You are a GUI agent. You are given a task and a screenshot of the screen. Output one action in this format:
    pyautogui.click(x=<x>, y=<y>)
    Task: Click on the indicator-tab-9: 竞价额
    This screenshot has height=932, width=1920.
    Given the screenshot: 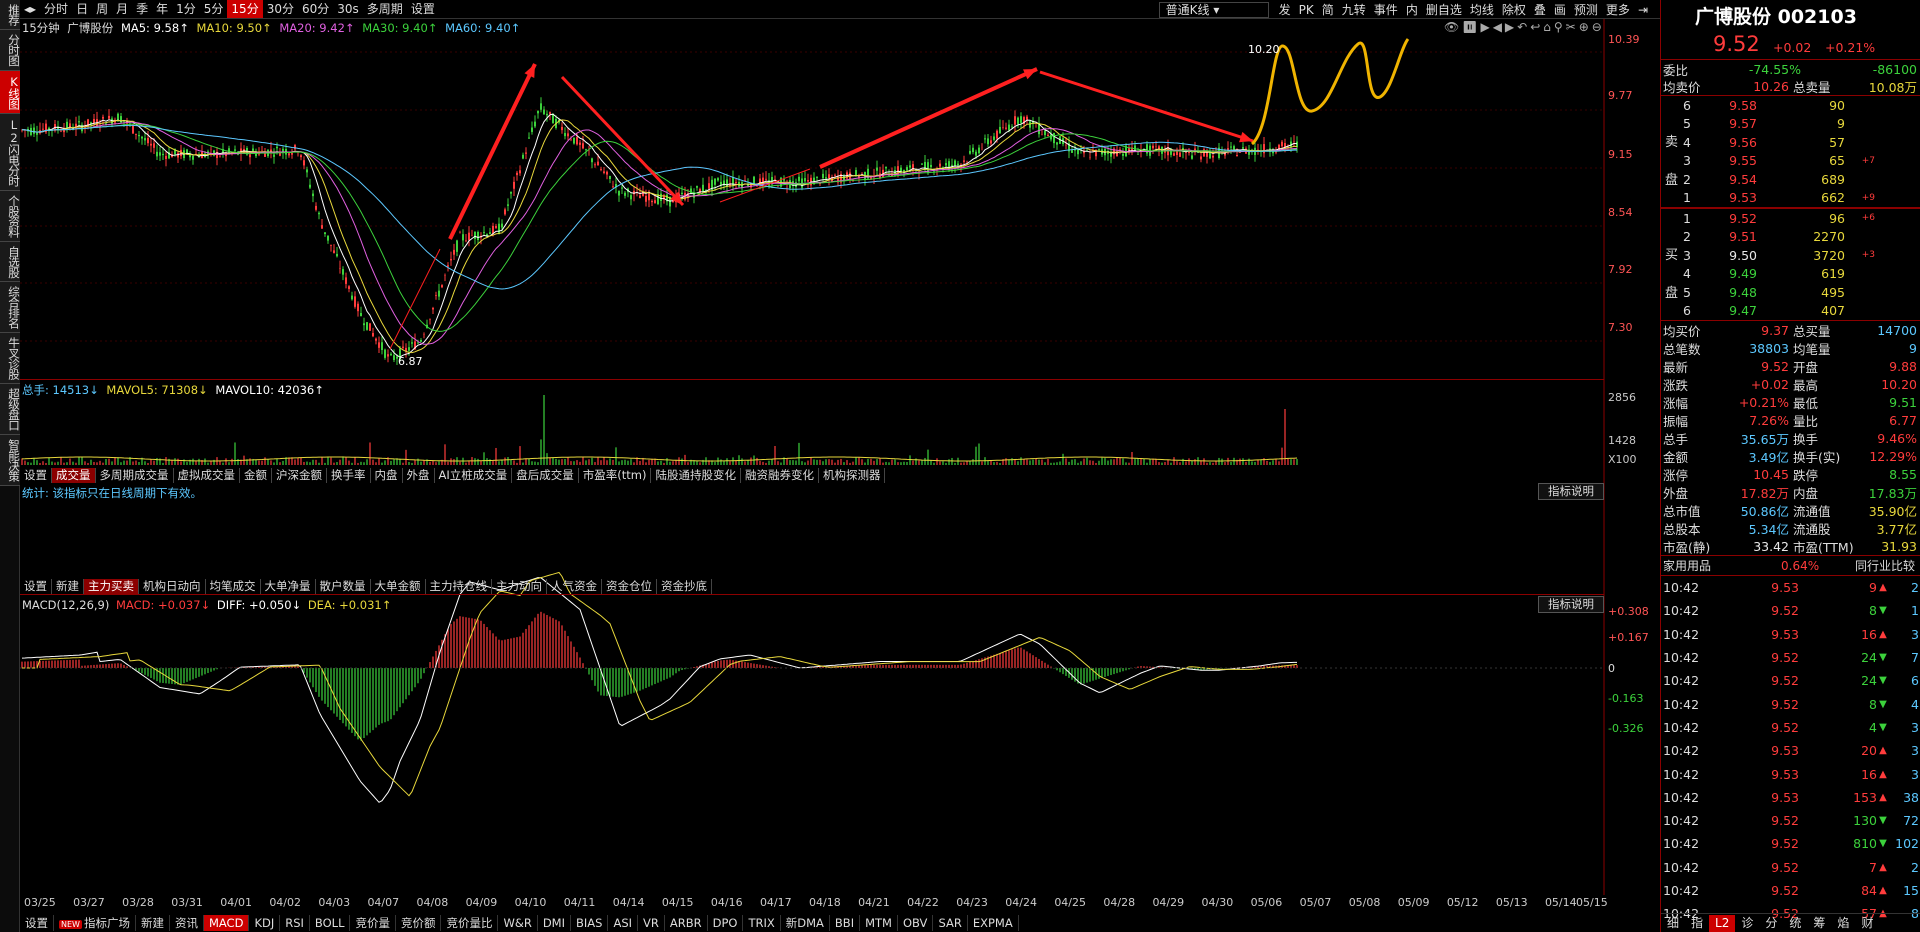 What is the action you would take?
    pyautogui.click(x=419, y=923)
    